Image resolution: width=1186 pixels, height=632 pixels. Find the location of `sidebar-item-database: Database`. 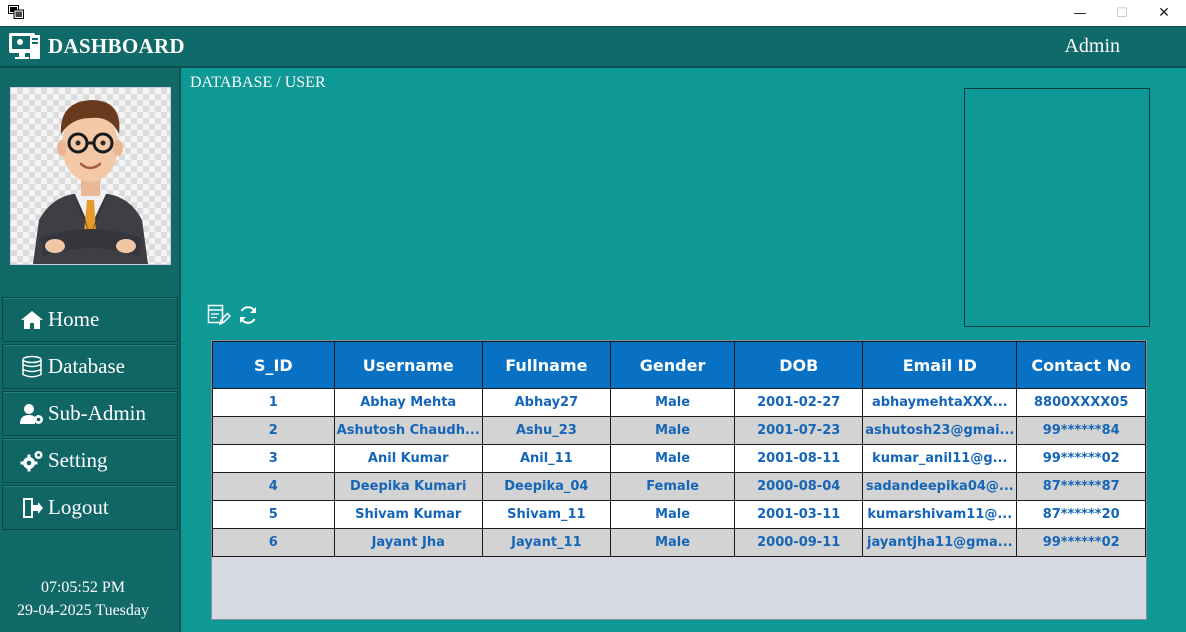

sidebar-item-database: Database is located at coordinates (90, 366).